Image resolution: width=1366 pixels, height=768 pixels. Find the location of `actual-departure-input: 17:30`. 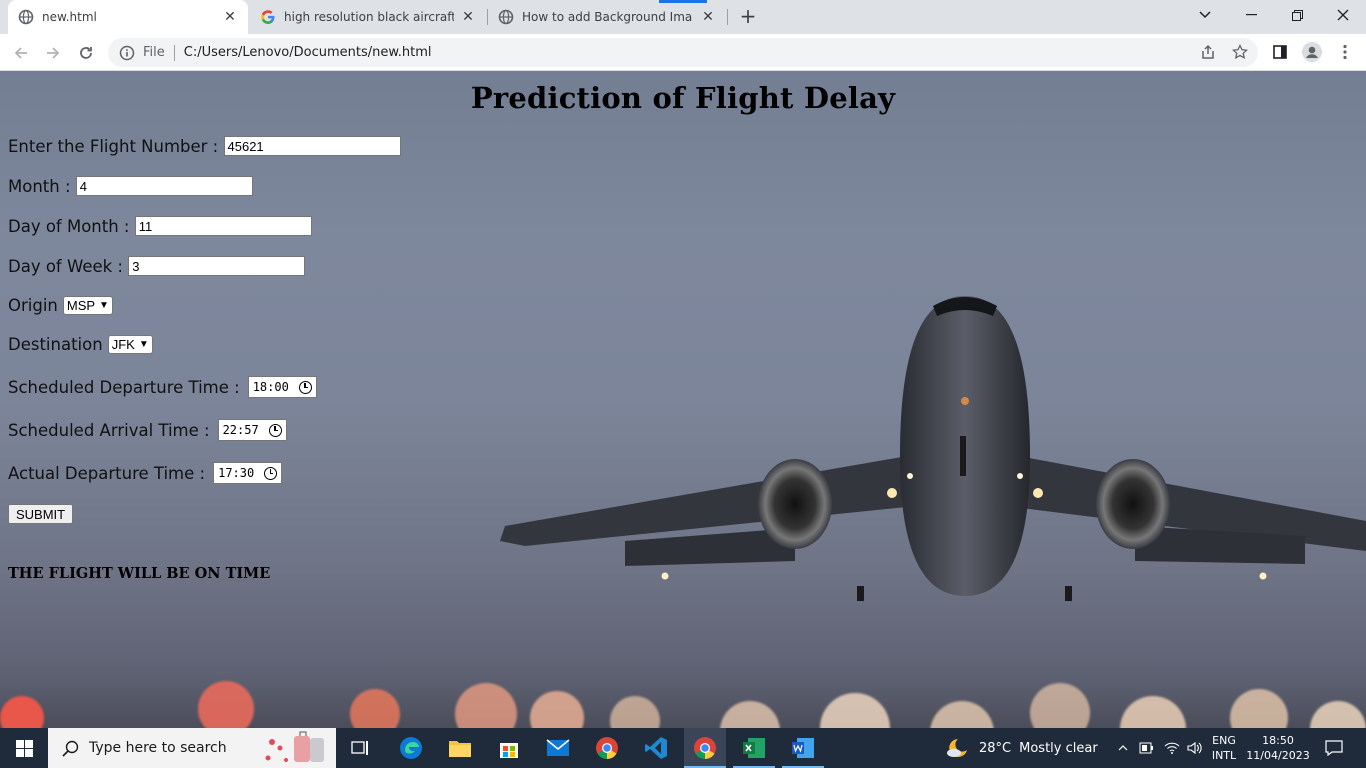

actual-departure-input: 17:30 is located at coordinates (248, 473).